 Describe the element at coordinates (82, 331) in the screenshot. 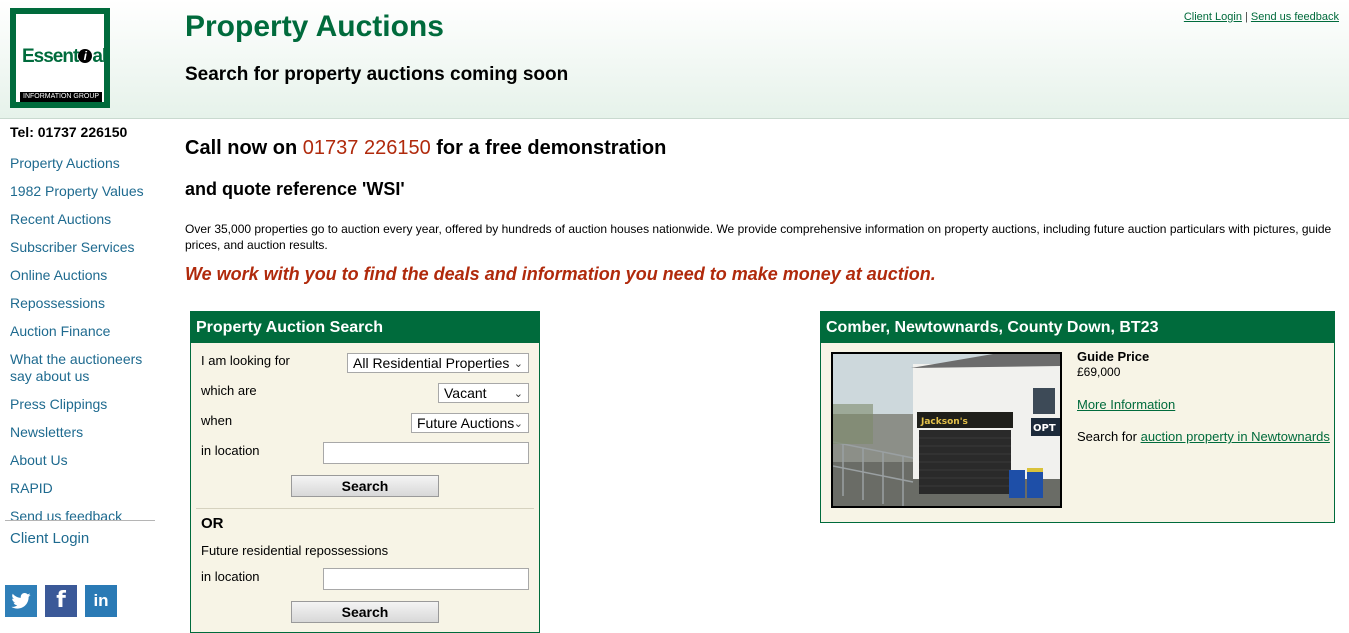

I see `sidebar-item-auction-finance: Auction Finance` at that location.